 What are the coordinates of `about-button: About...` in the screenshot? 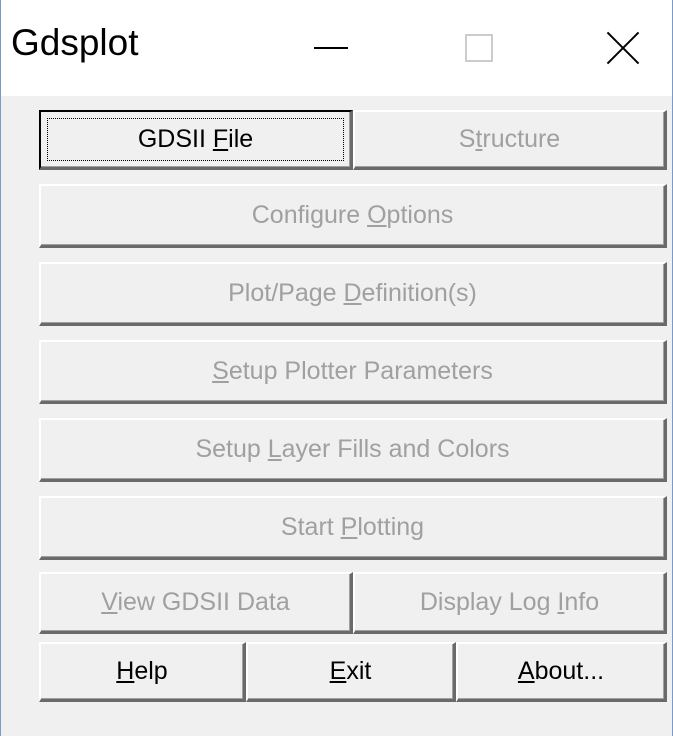 It's located at (561, 672).